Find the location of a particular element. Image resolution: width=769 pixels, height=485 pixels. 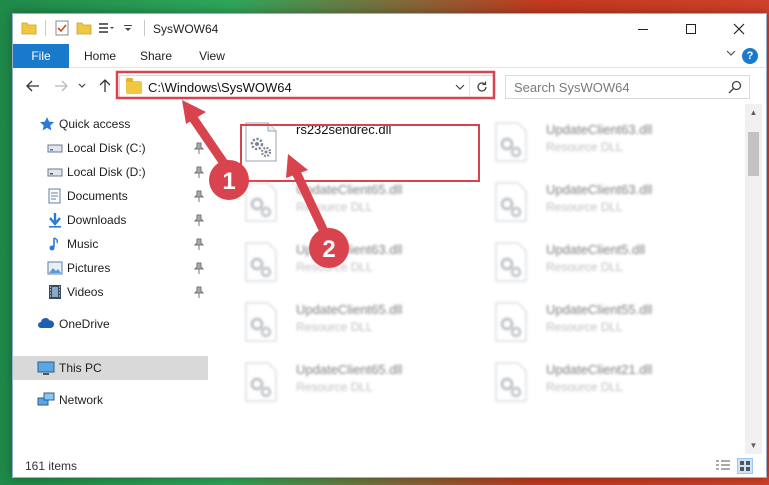

file-item: UpdateClient21.dll Resource DLL is located at coordinates (602, 382).